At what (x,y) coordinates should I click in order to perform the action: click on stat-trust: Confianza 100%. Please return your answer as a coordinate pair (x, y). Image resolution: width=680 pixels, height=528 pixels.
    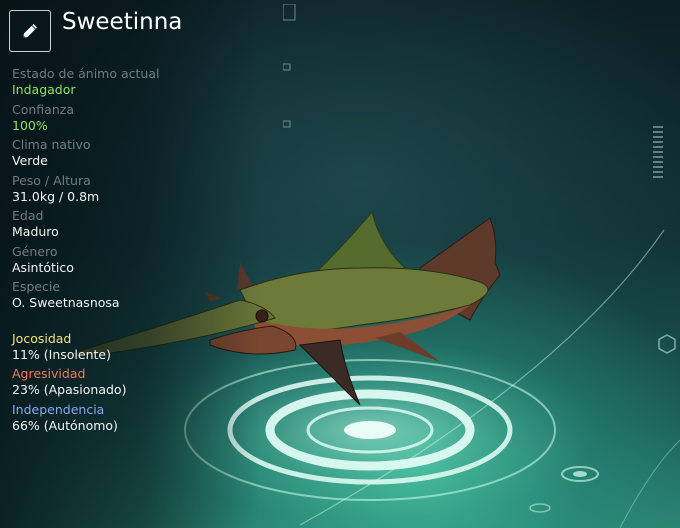
    Looking at the image, I should click on (127, 118).